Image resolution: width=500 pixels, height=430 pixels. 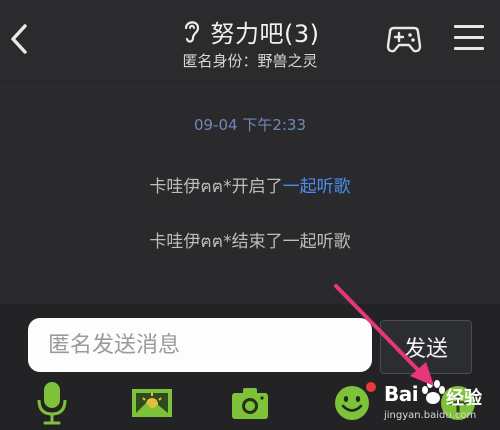 I want to click on watermark-url: jingyan.baidu.com, so click(x=430, y=415).